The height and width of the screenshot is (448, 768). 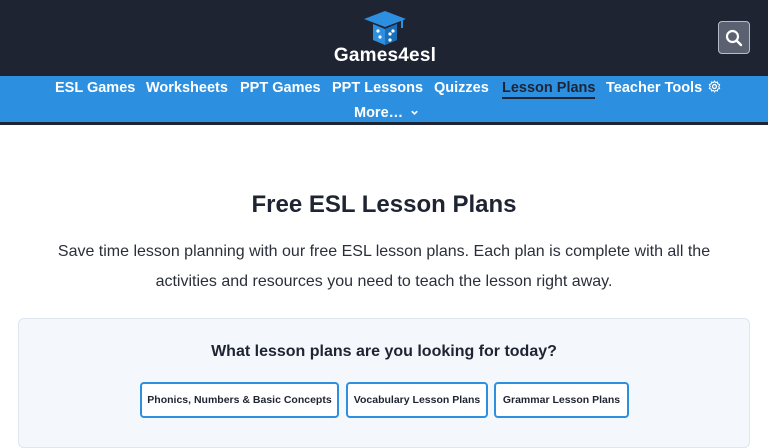 What do you see at coordinates (414, 112) in the screenshot?
I see `chevron-down-icon` at bounding box center [414, 112].